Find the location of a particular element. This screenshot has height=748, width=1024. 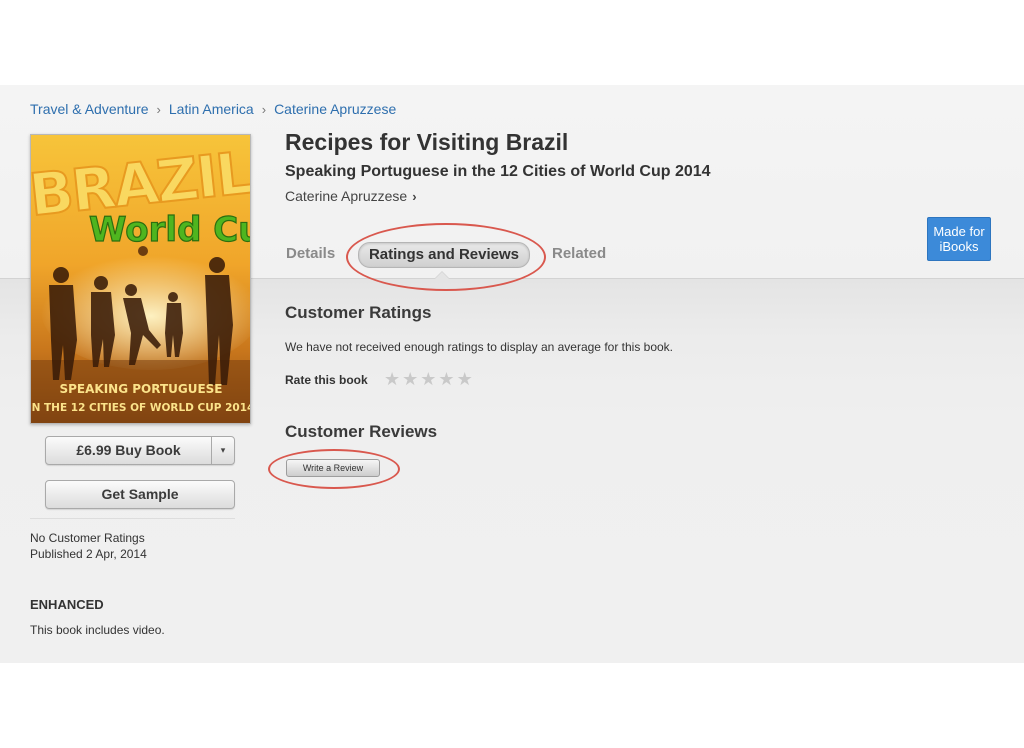

made-for-ibooks-badge: Made for iBooks is located at coordinates (959, 239).